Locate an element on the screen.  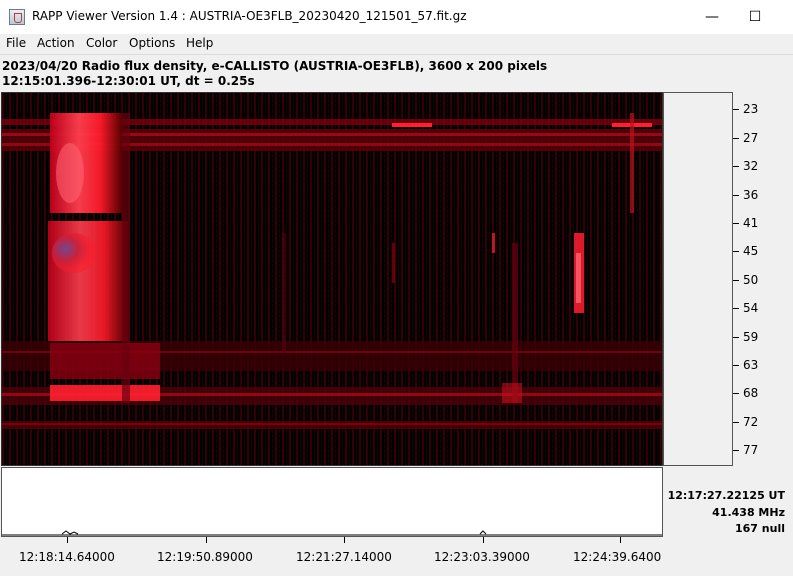
java-app-icon is located at coordinates (17, 17).